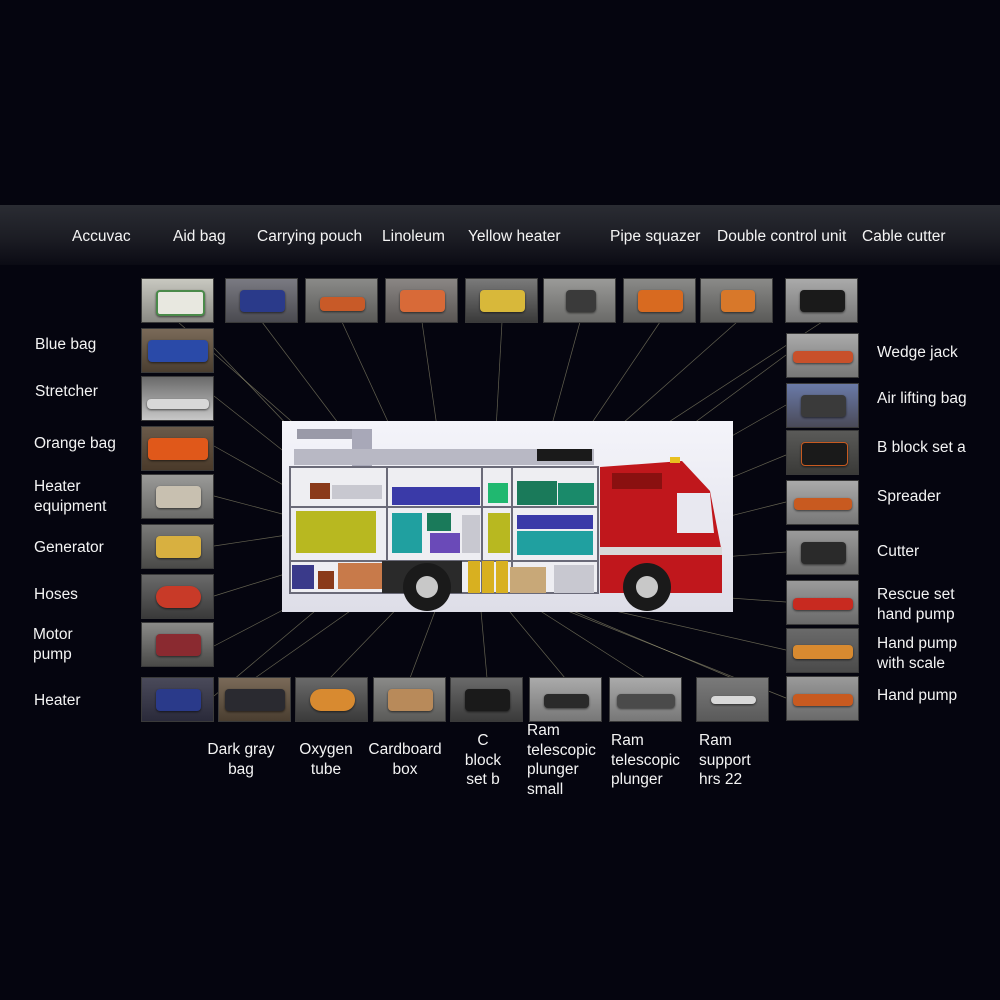  What do you see at coordinates (409, 699) in the screenshot?
I see `photo-cardboard-box` at bounding box center [409, 699].